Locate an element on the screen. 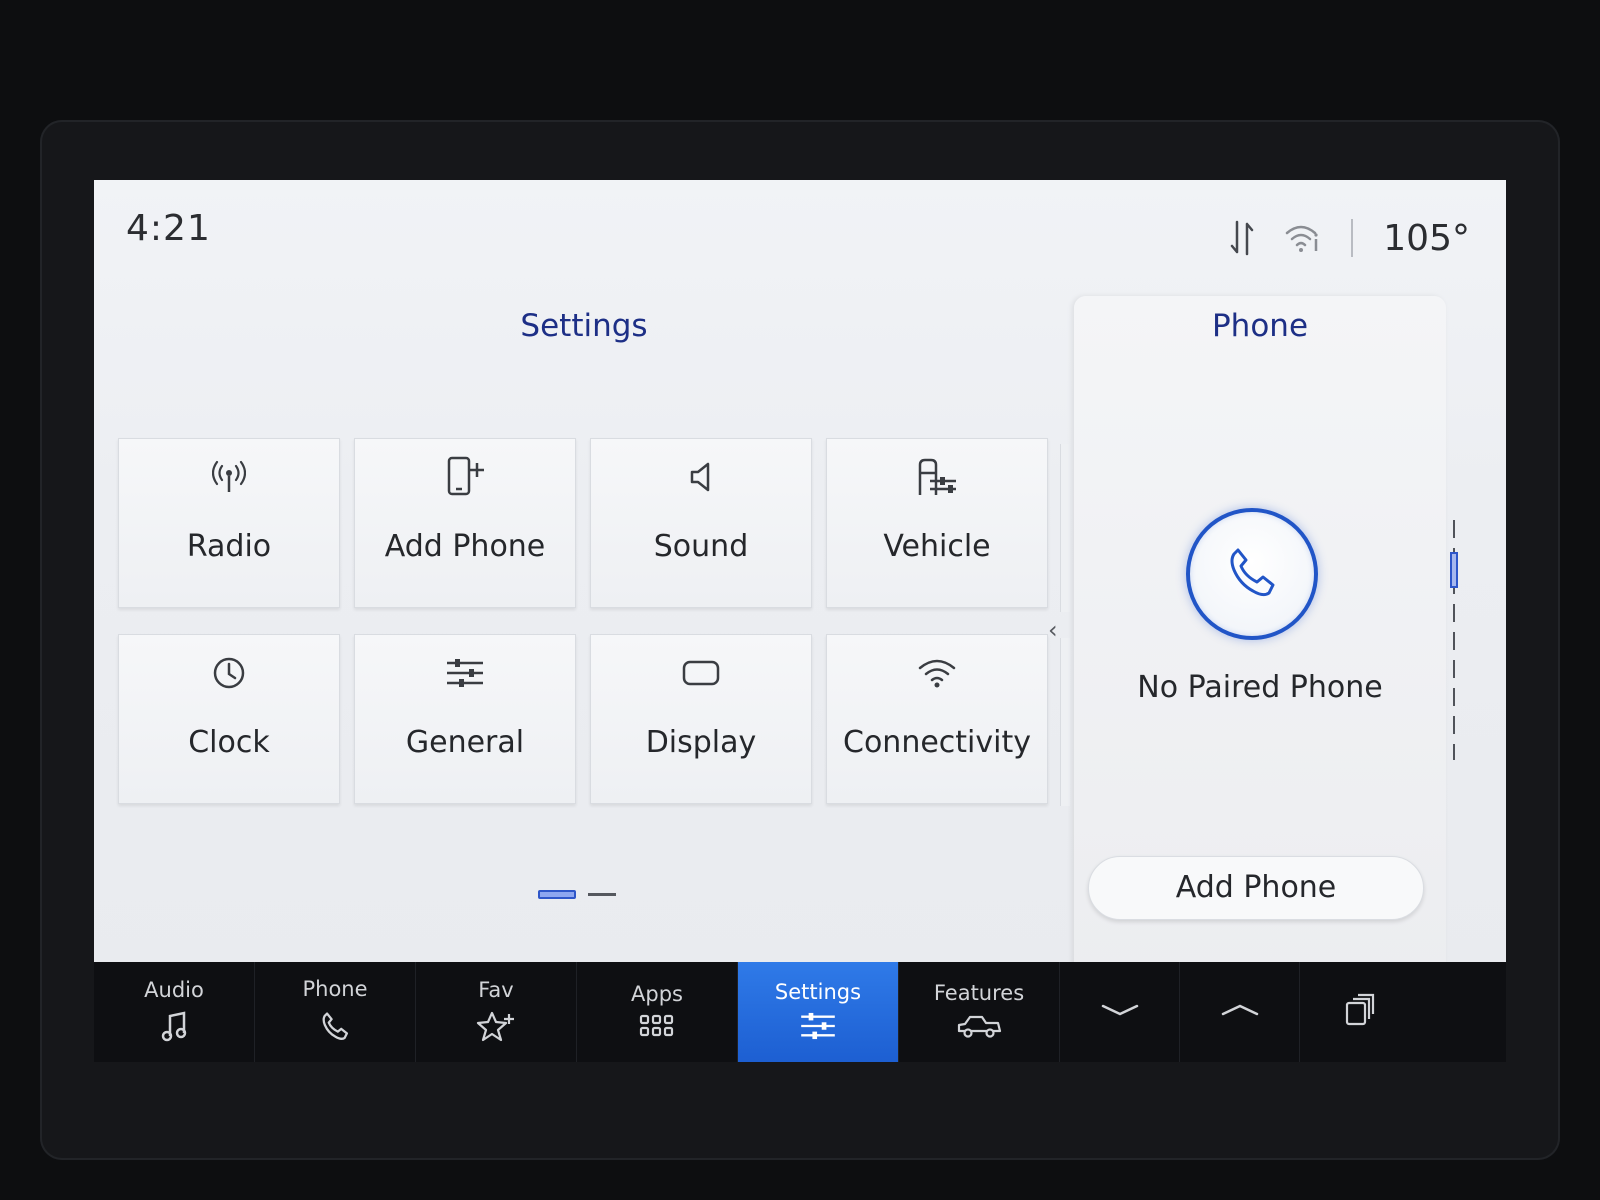 The image size is (1600, 1200). tile-label: Add Phone is located at coordinates (465, 546).